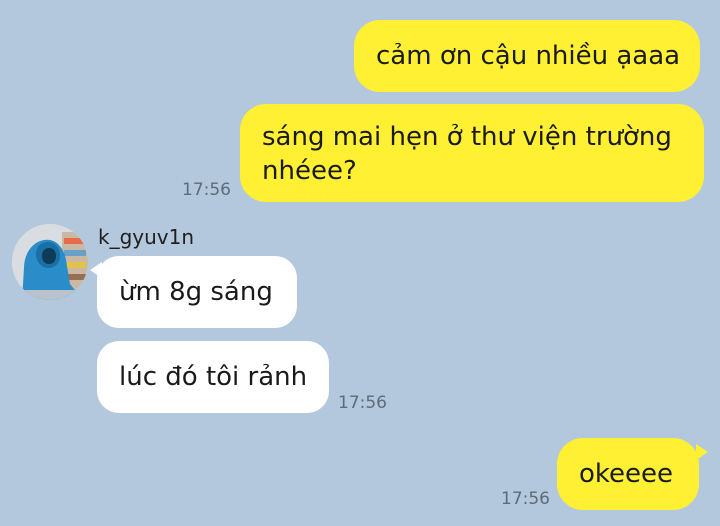 Image resolution: width=720 pixels, height=526 pixels. I want to click on avatar-photo-icon, so click(50, 262).